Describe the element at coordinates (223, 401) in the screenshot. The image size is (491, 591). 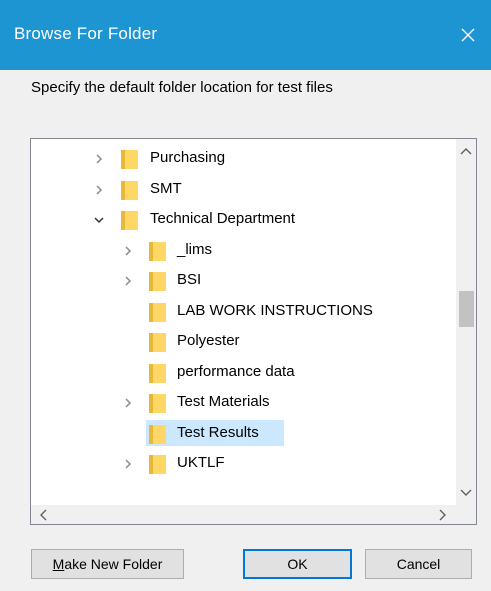
I see `tree-item-label: Test Materials` at that location.